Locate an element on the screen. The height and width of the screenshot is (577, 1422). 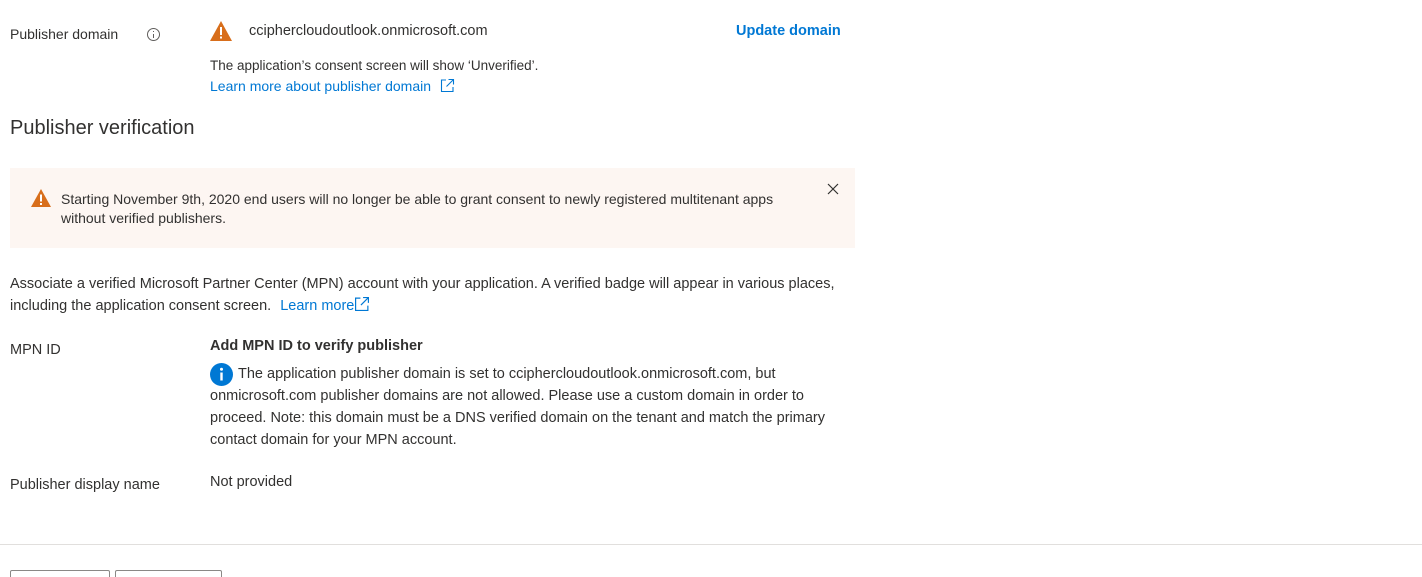
learn-more-label: Learn more is located at coordinates (317, 306).